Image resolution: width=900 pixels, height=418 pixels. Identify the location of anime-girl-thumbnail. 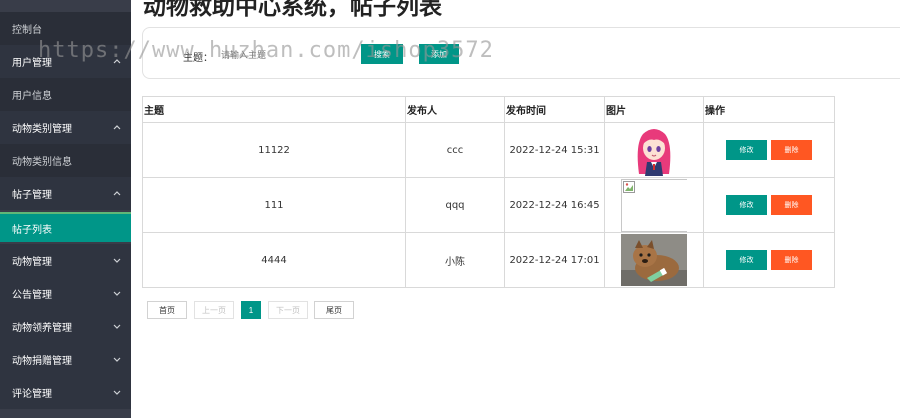
(654, 150).